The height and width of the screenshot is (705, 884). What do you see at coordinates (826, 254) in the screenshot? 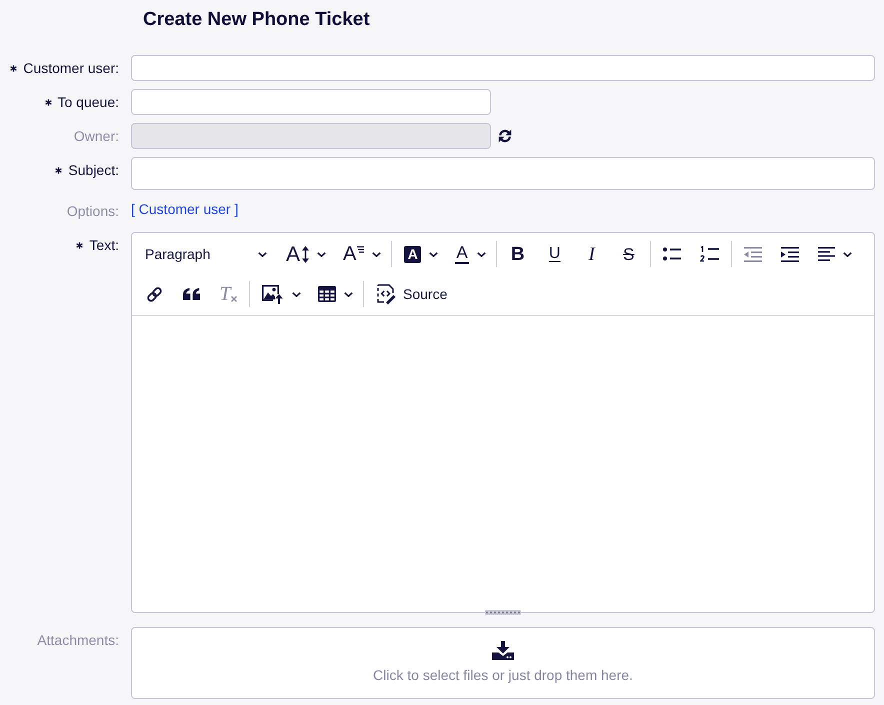
I see `align-left-icon` at bounding box center [826, 254].